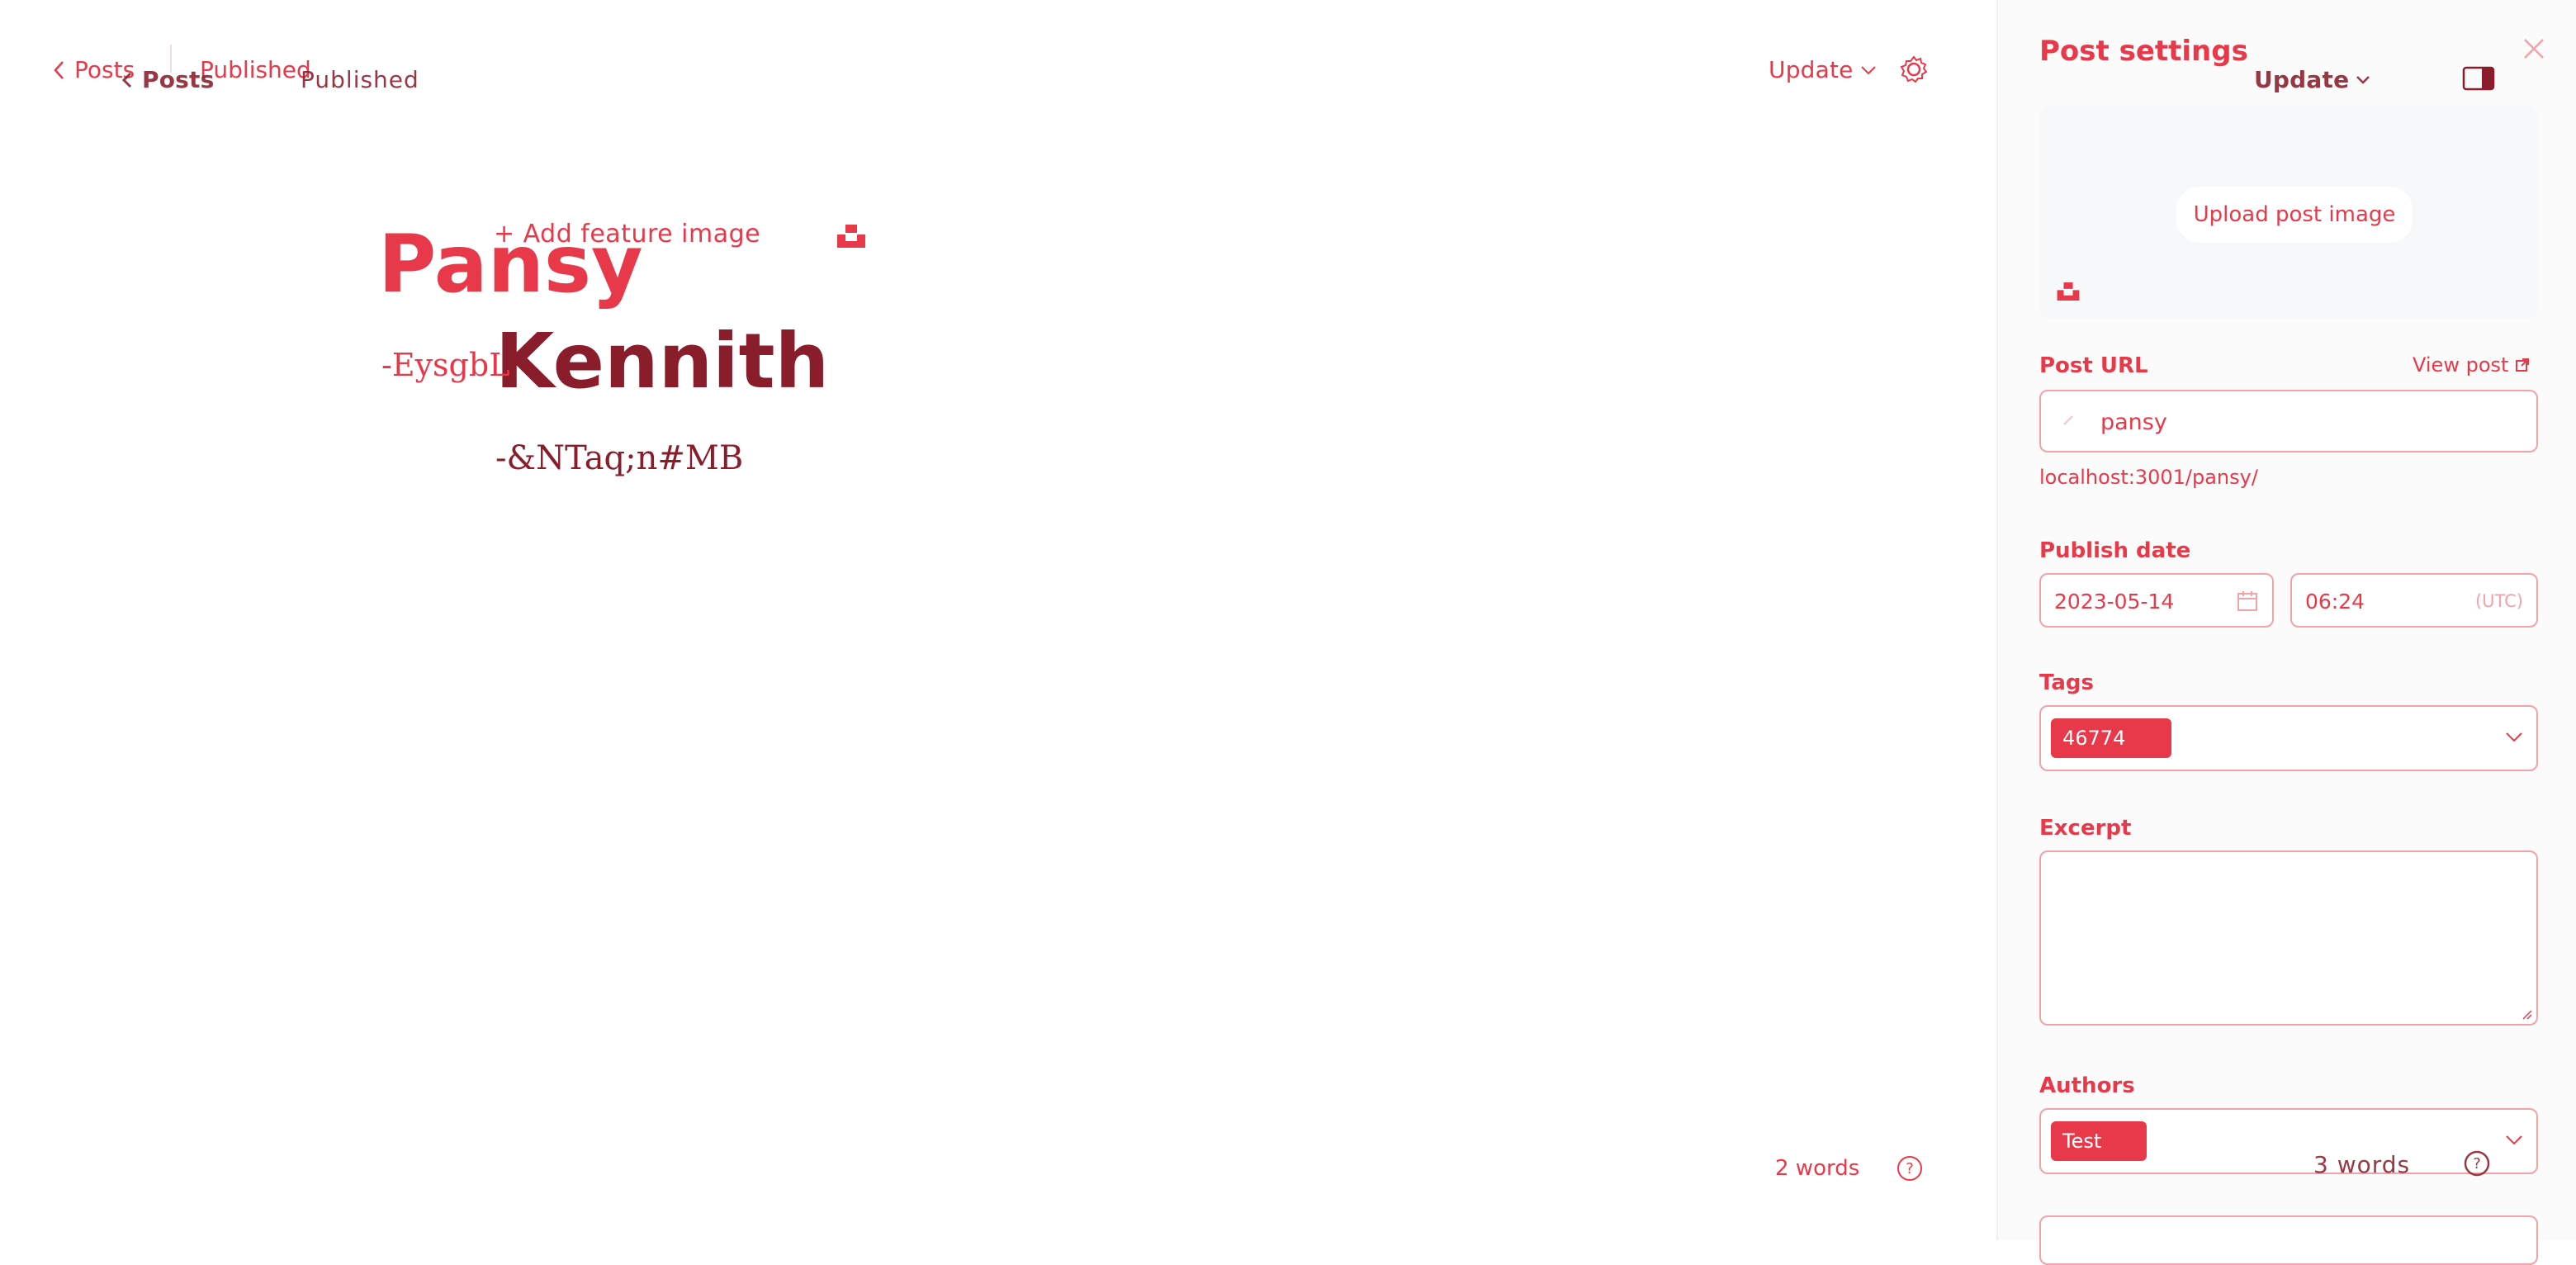  I want to click on tag-chip: 46774, so click(2111, 738).